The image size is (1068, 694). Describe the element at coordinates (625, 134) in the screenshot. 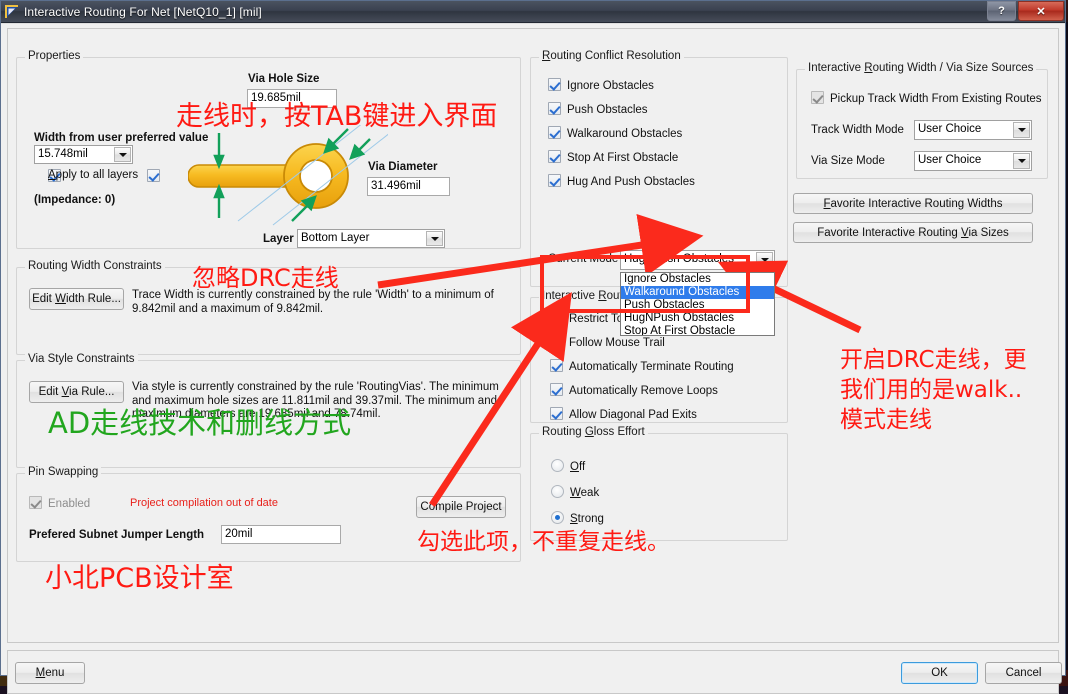

I see `conflict-item-label: Walkaround Obstacles` at that location.